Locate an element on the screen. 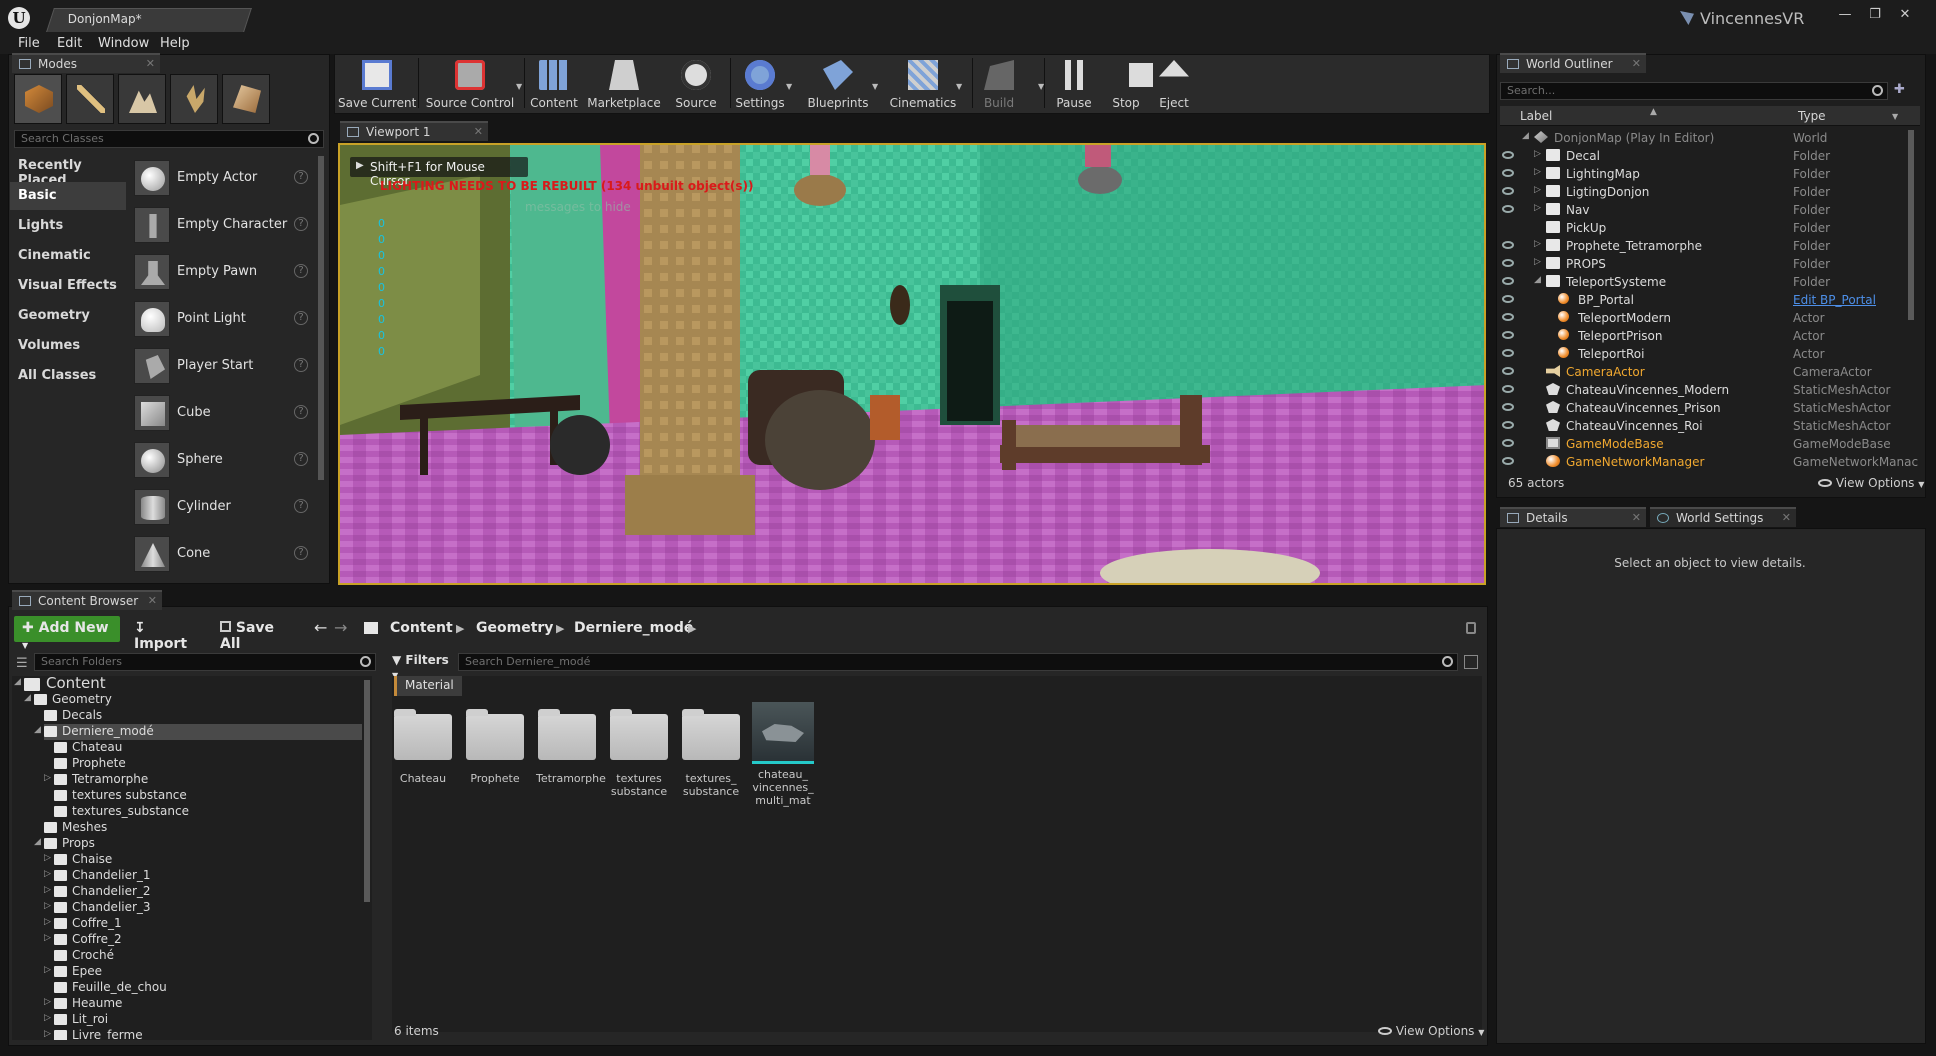 The height and width of the screenshot is (1056, 1936). menu-file: File is located at coordinates (29, 43).